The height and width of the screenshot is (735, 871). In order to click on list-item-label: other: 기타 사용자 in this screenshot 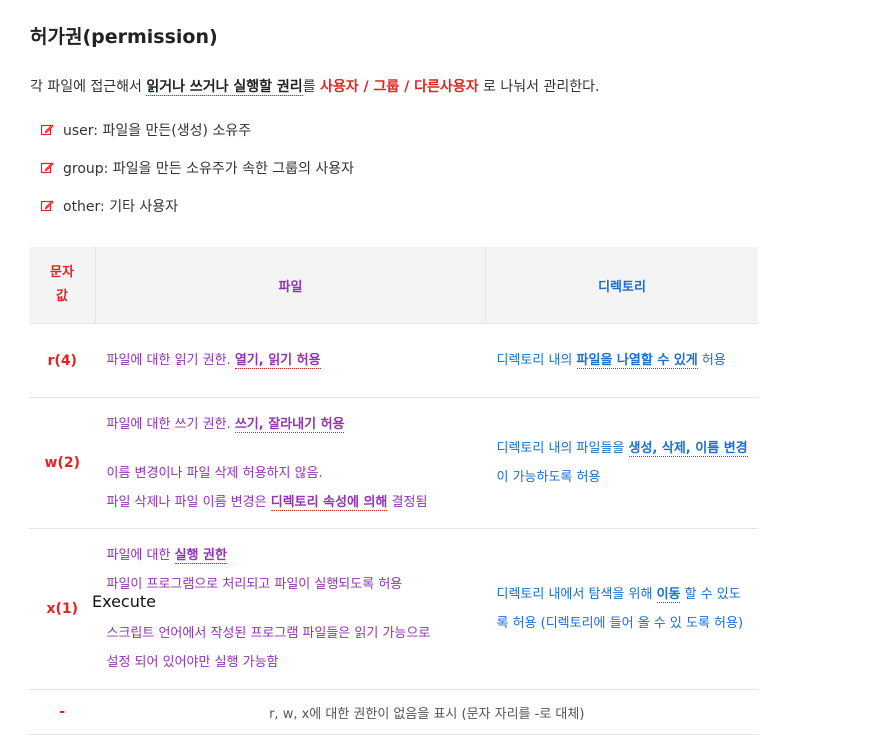, I will do `click(121, 207)`.